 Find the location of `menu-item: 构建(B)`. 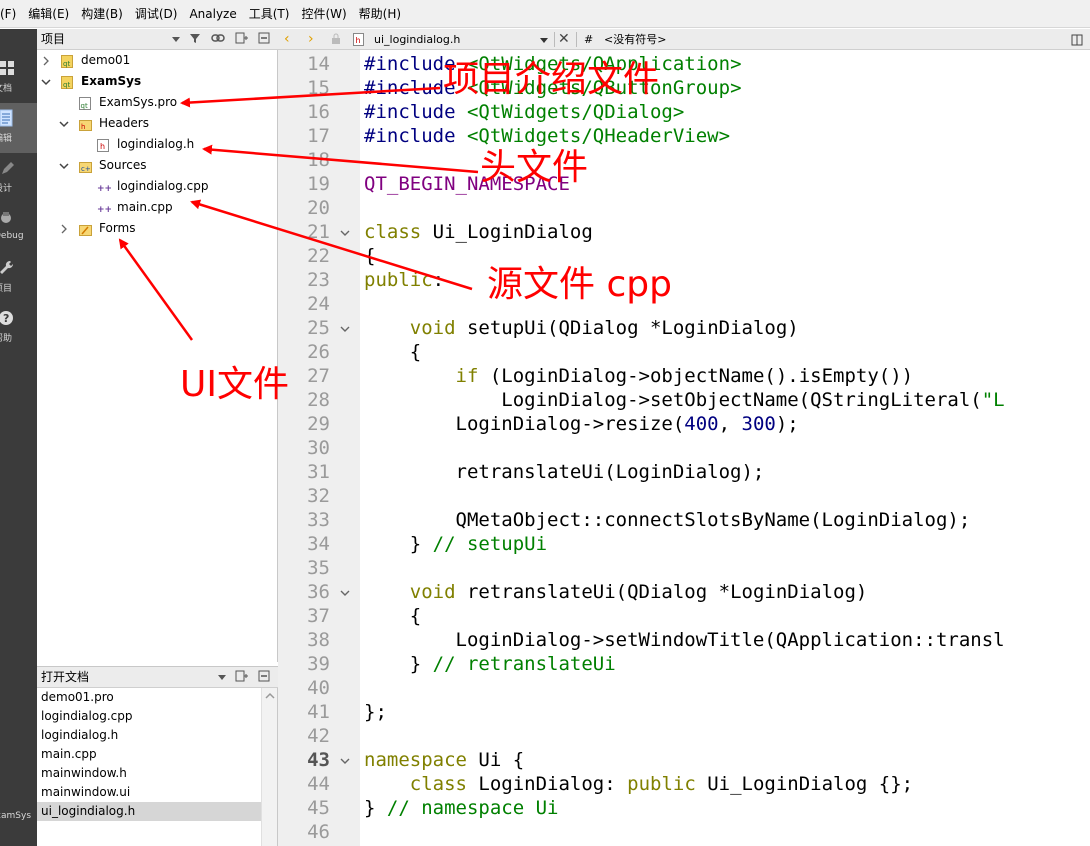

menu-item: 构建(B) is located at coordinates (102, 14).